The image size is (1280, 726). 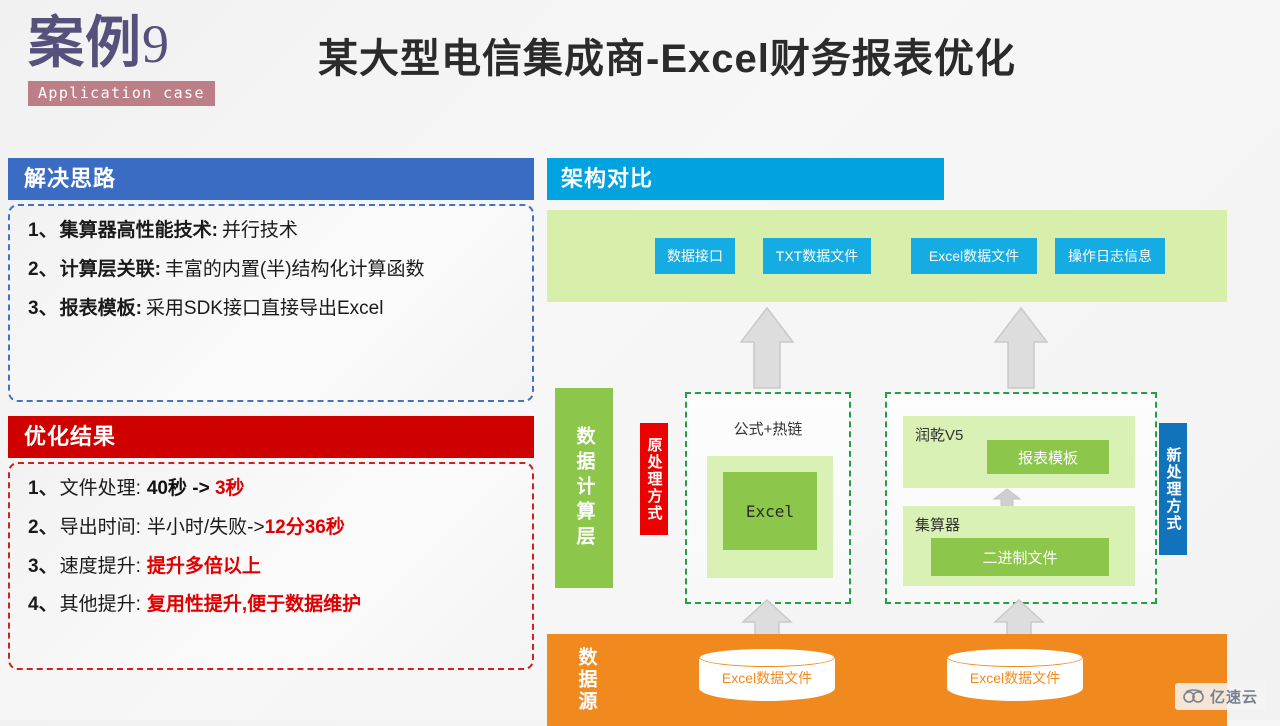 I want to click on list-item-label: 其他提升:, so click(x=100, y=605).